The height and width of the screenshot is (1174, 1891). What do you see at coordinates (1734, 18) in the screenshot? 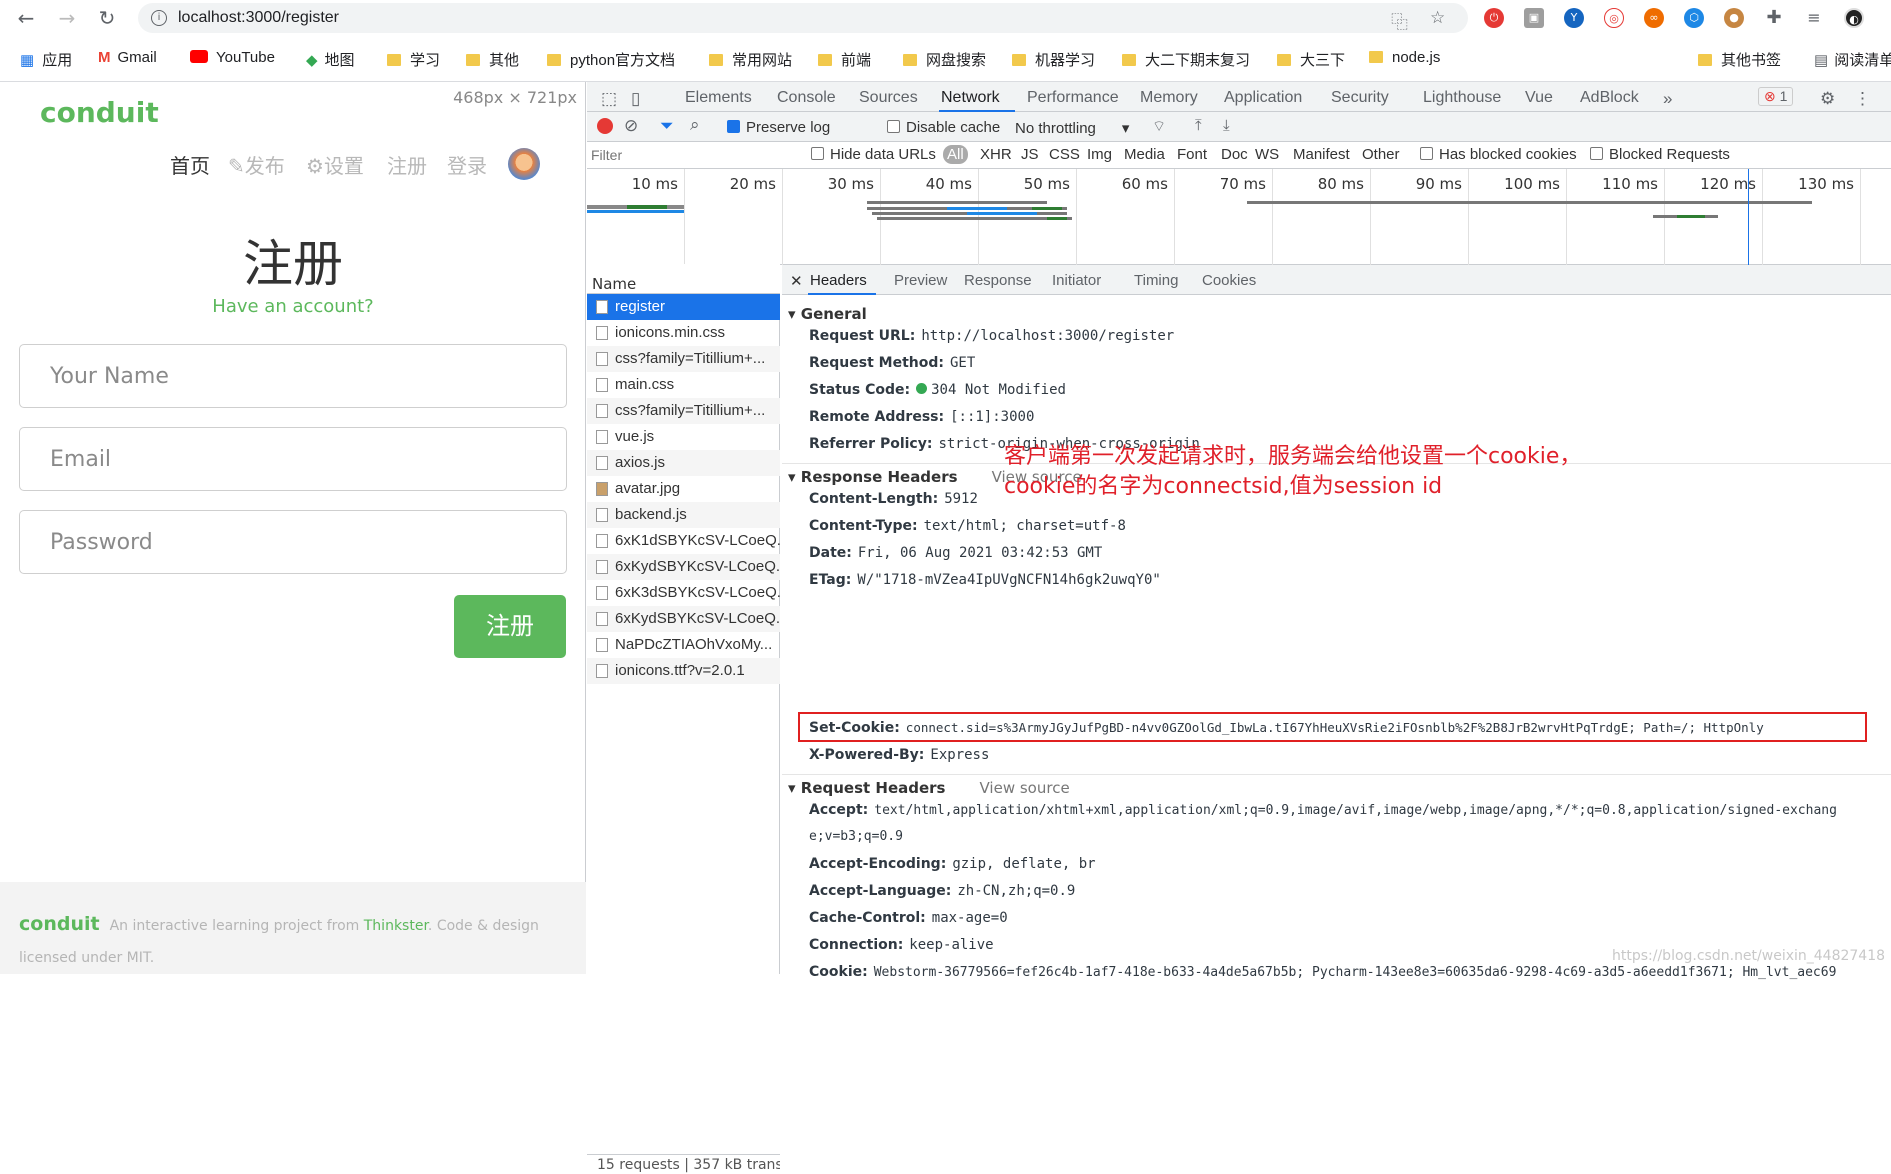
I see `cookie-ext-icon: ●` at bounding box center [1734, 18].